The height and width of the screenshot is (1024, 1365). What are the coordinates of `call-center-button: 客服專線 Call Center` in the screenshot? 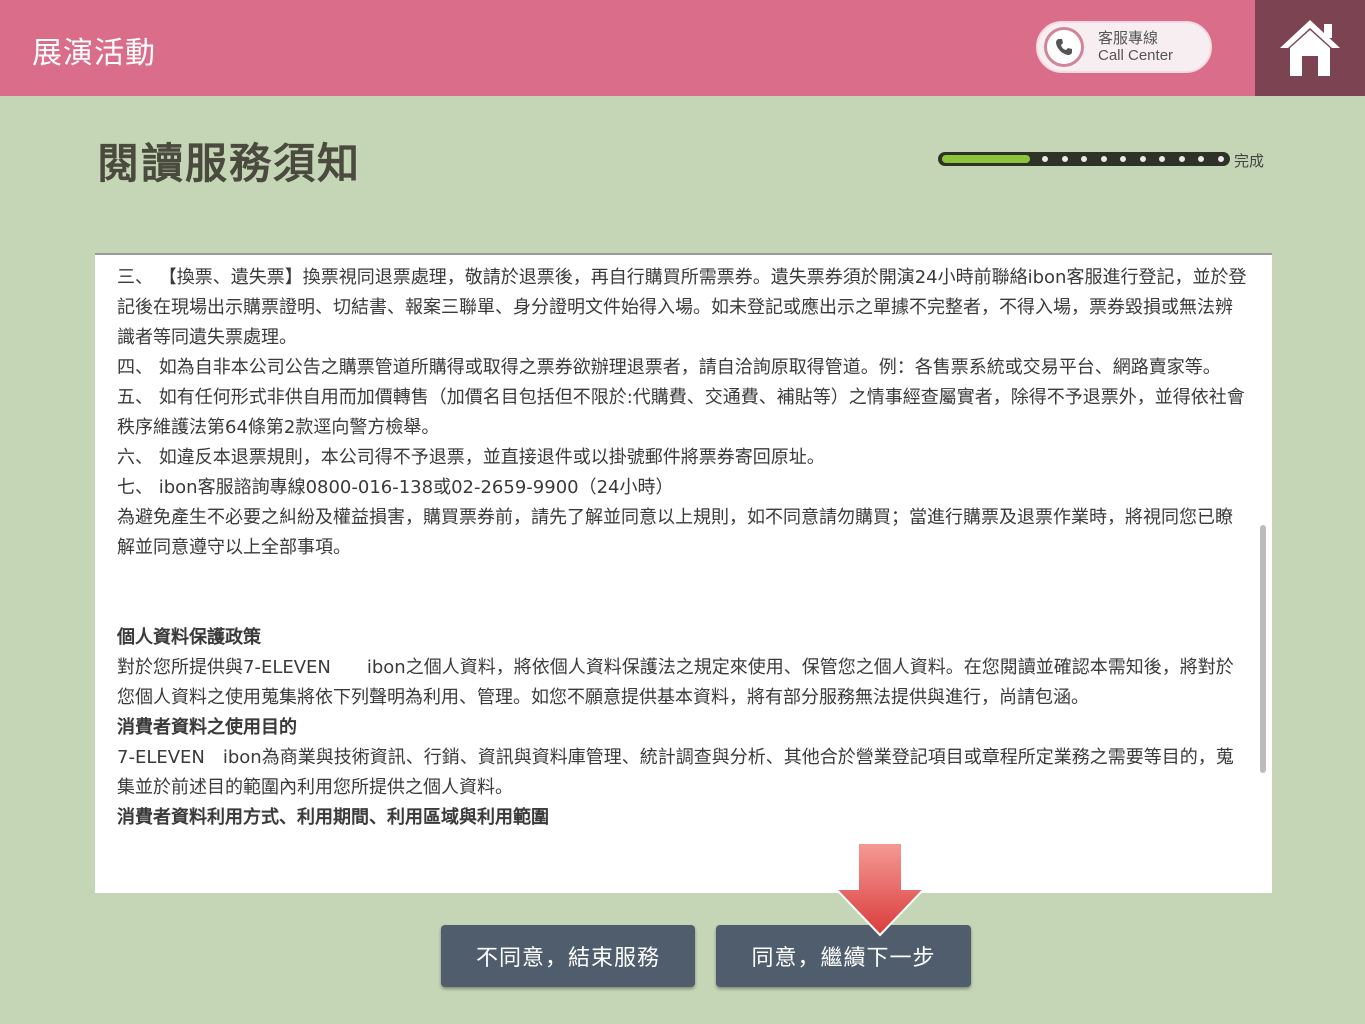 It's located at (1124, 47).